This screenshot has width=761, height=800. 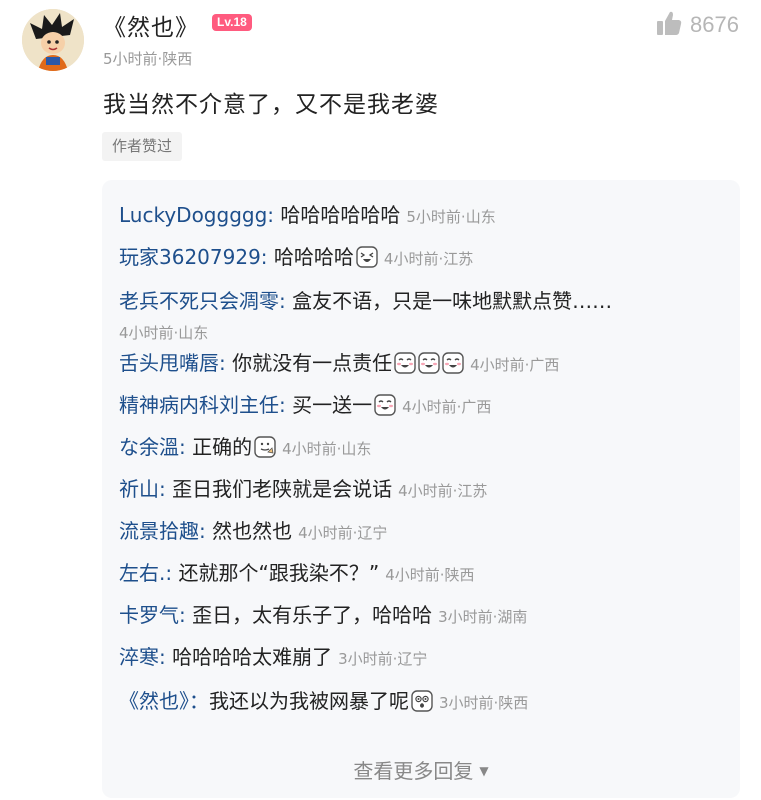 What do you see at coordinates (142, 146) in the screenshot?
I see `author-liked-tag: 作者赞过` at bounding box center [142, 146].